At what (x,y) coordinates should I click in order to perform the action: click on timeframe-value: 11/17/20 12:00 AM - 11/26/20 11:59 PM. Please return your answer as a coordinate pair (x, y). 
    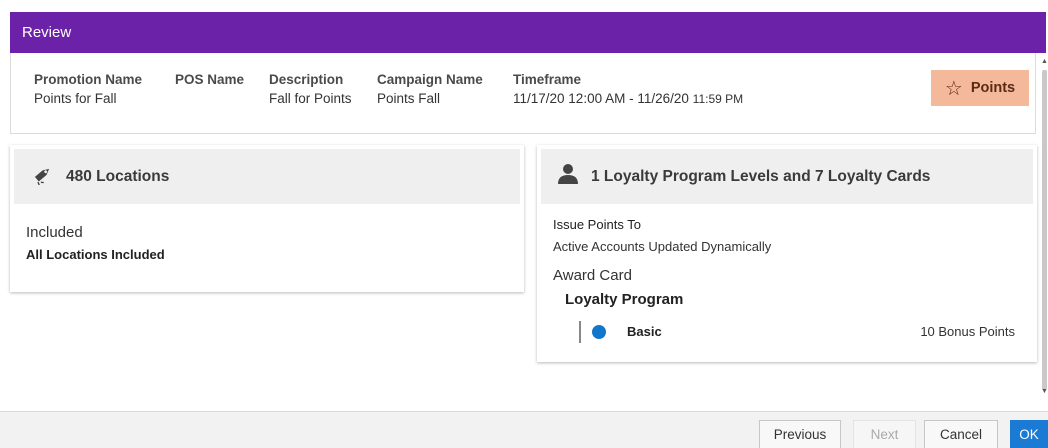
    Looking at the image, I should click on (628, 99).